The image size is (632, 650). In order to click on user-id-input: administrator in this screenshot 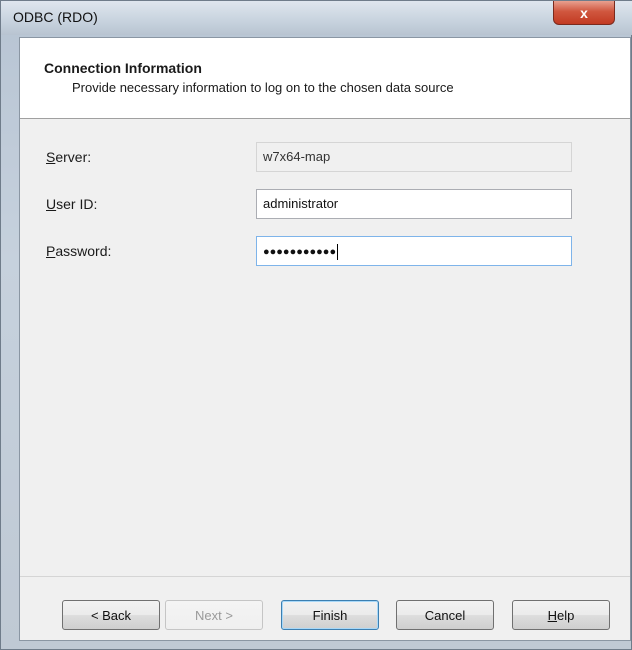, I will do `click(414, 204)`.